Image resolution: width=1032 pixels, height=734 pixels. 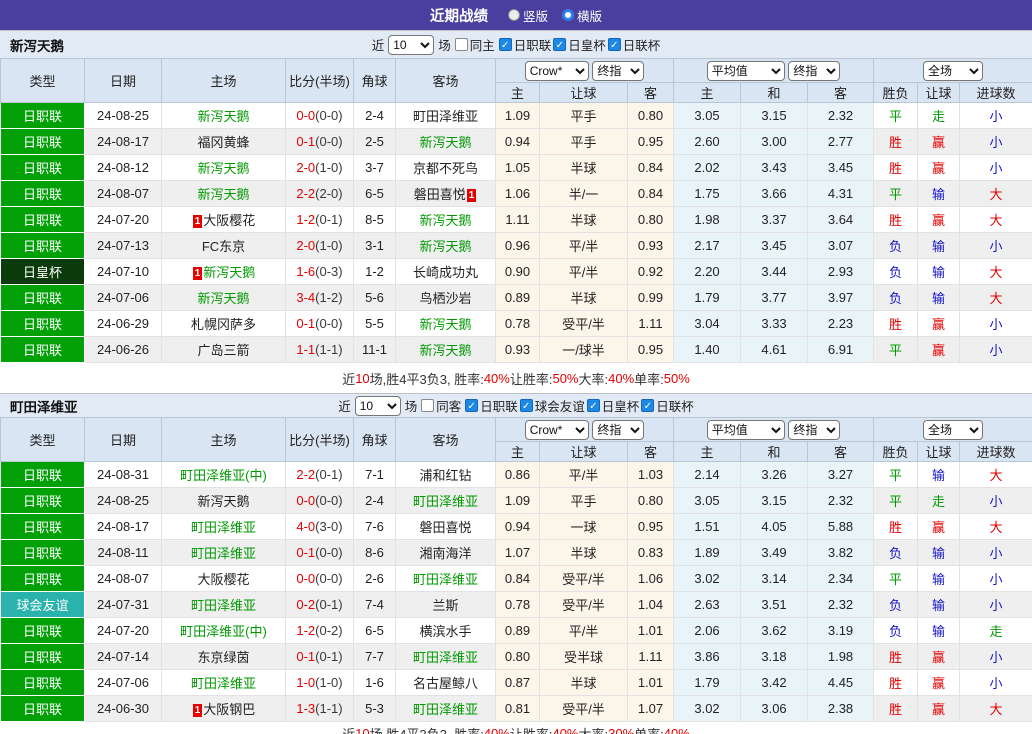 I want to click on date-cell: 24-07-31, so click(x=123, y=604).